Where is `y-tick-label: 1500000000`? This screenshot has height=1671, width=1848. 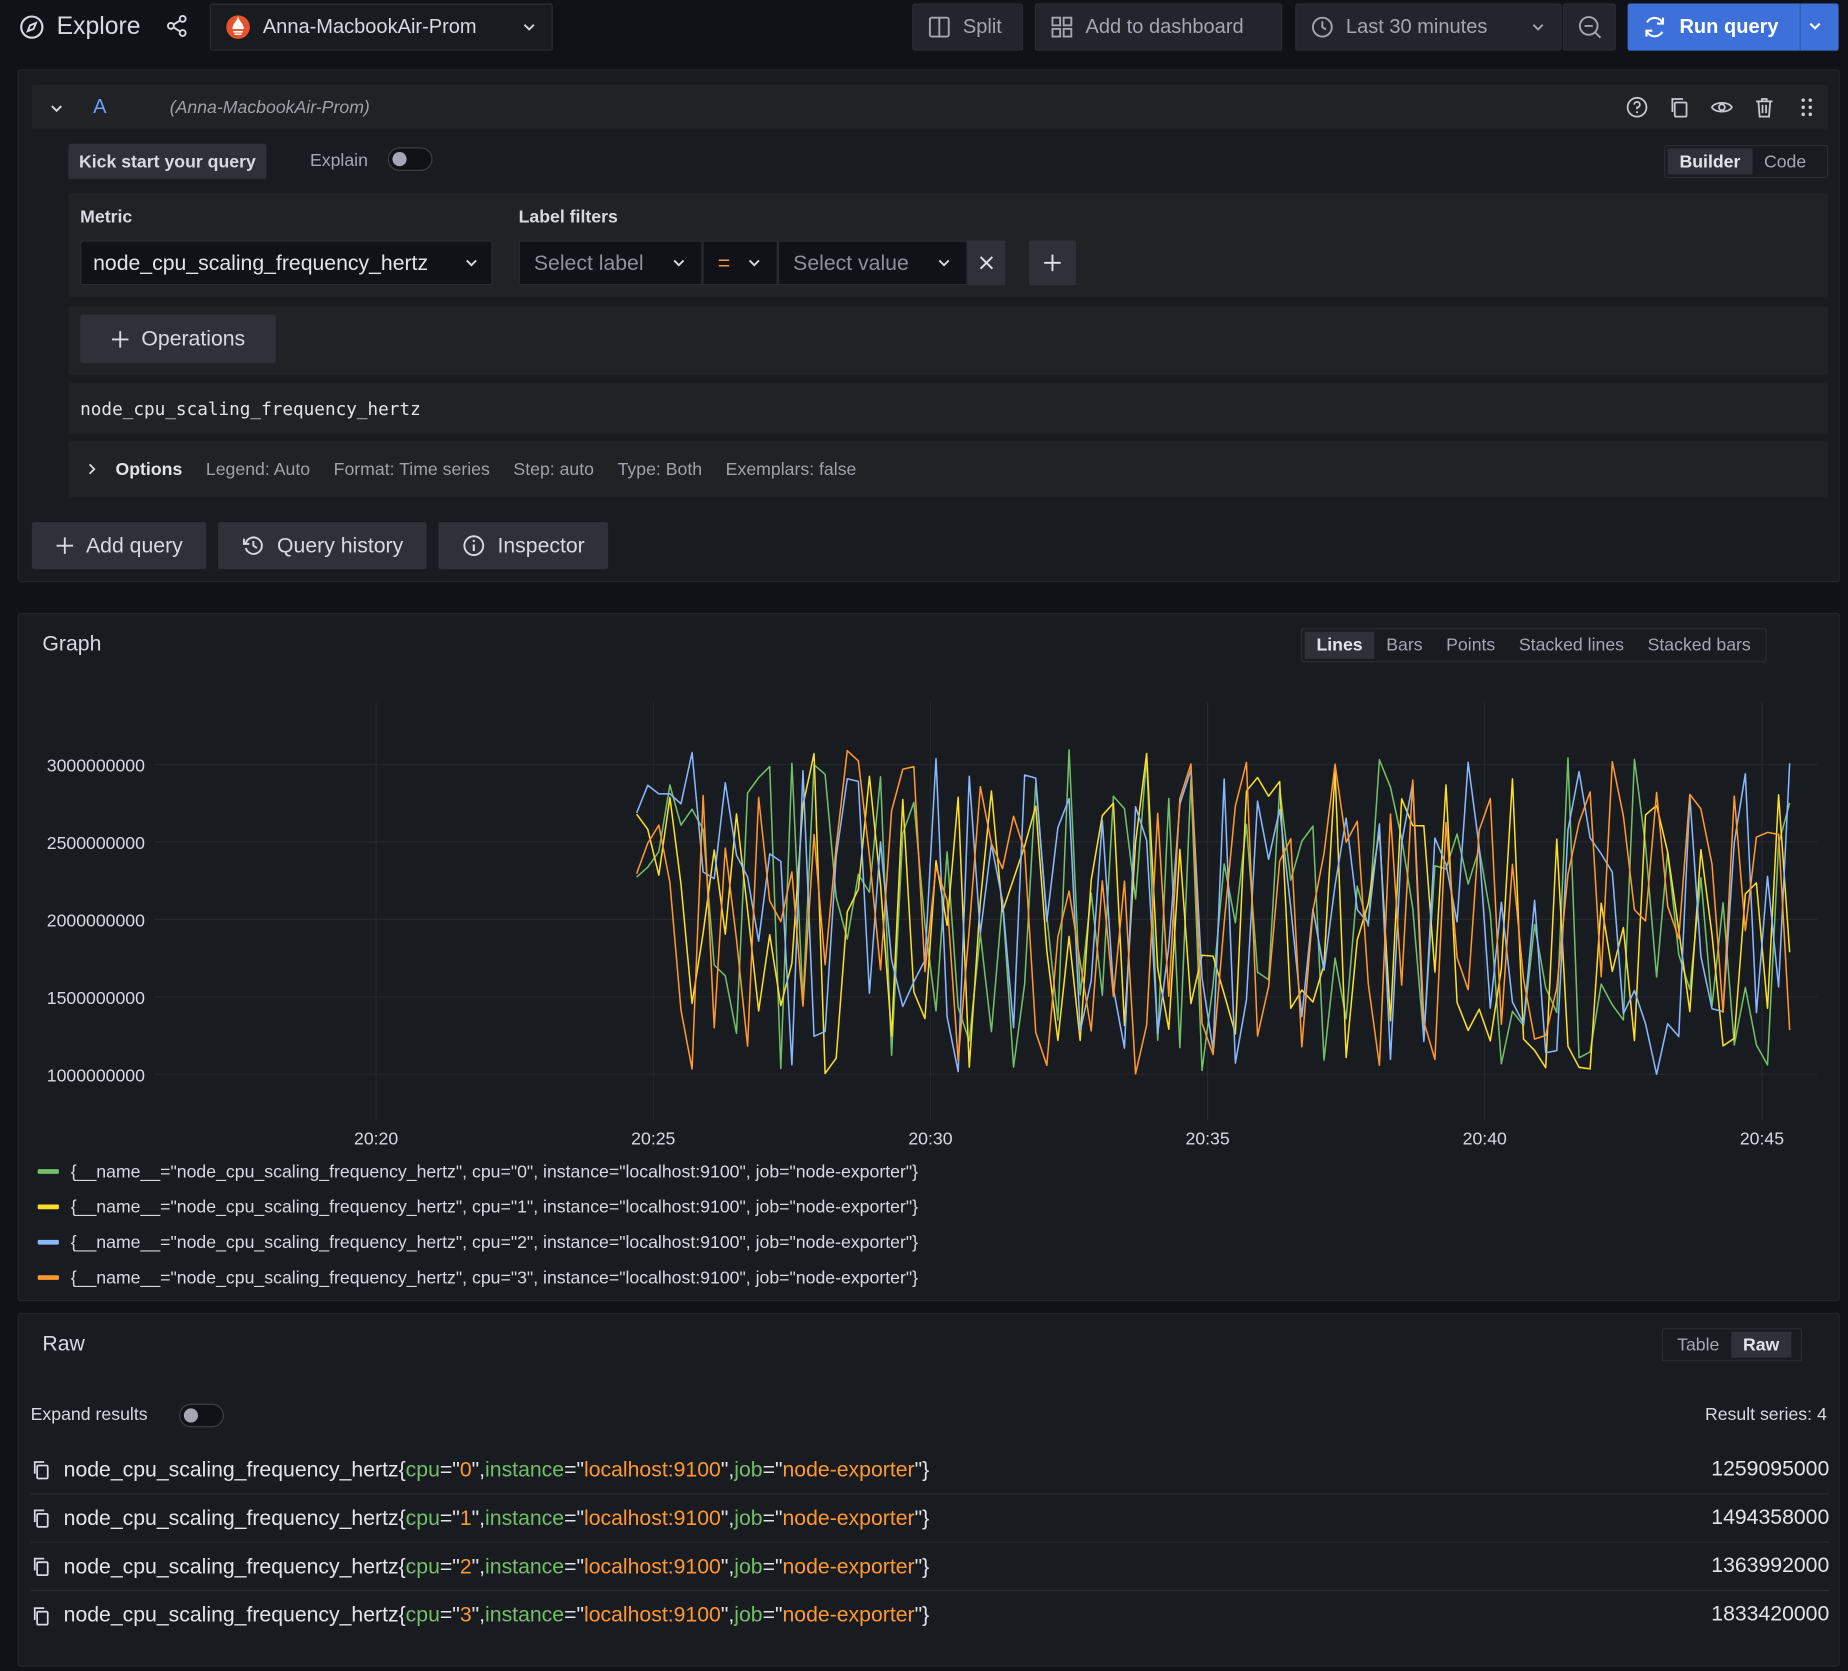
y-tick-label: 1500000000 is located at coordinates (96, 998).